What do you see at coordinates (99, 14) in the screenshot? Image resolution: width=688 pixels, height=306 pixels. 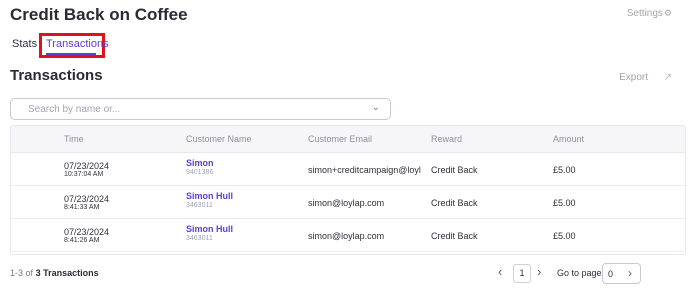 I see `page-title: Credit Back on Coffee` at bounding box center [99, 14].